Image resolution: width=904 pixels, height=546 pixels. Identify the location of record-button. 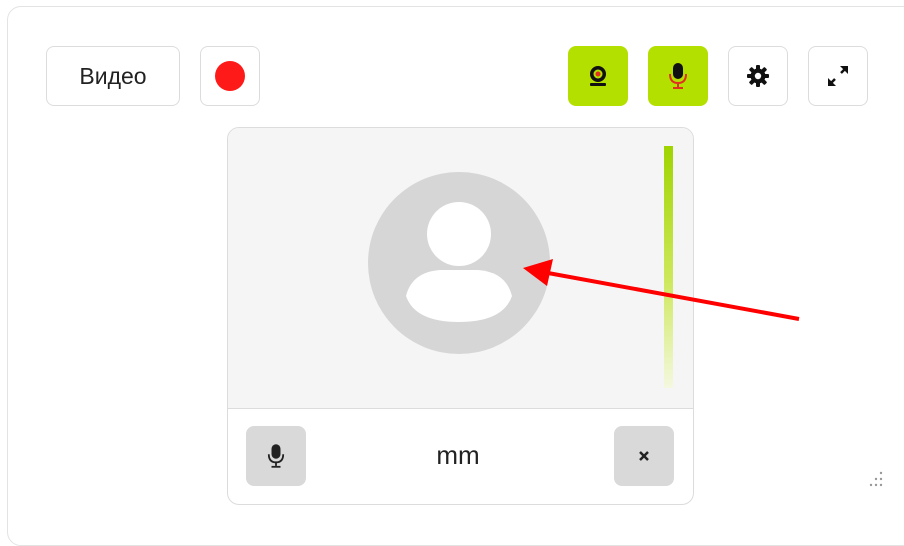
(230, 76).